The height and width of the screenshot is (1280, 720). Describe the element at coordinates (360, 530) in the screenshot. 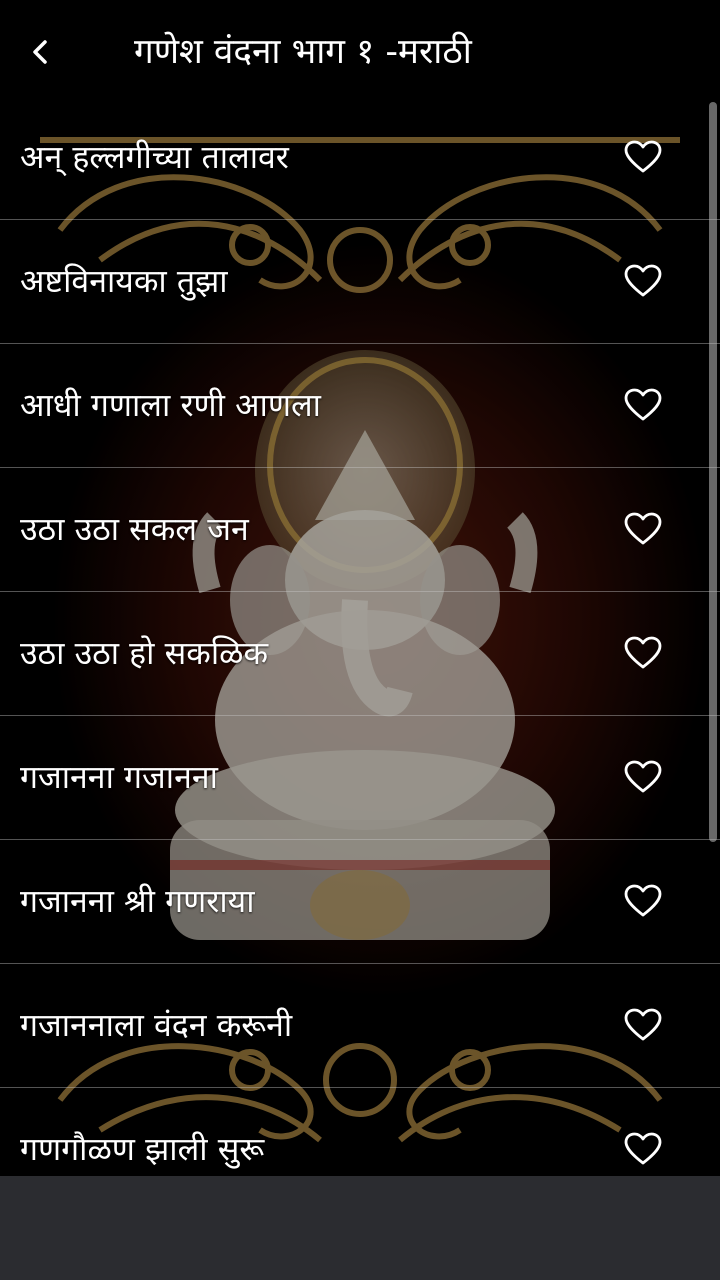

I see `list-item: उठा उठा सकल जन` at that location.